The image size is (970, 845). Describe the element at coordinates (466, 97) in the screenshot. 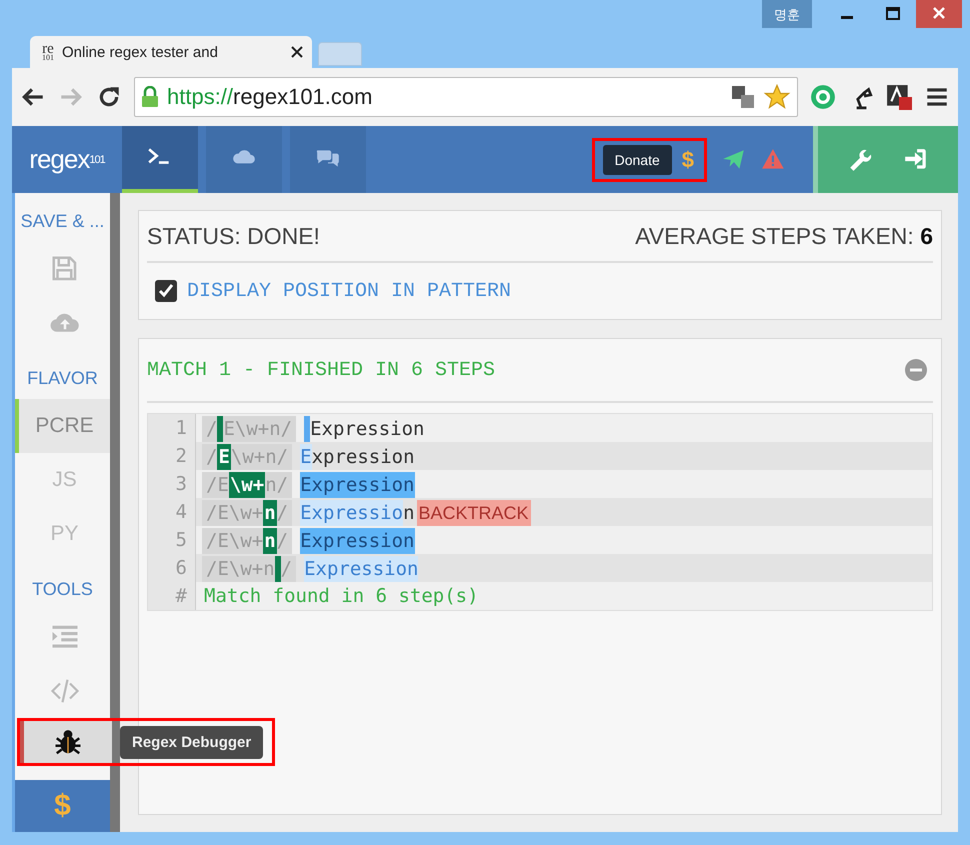

I see `address-bar: https://regex101.com` at that location.